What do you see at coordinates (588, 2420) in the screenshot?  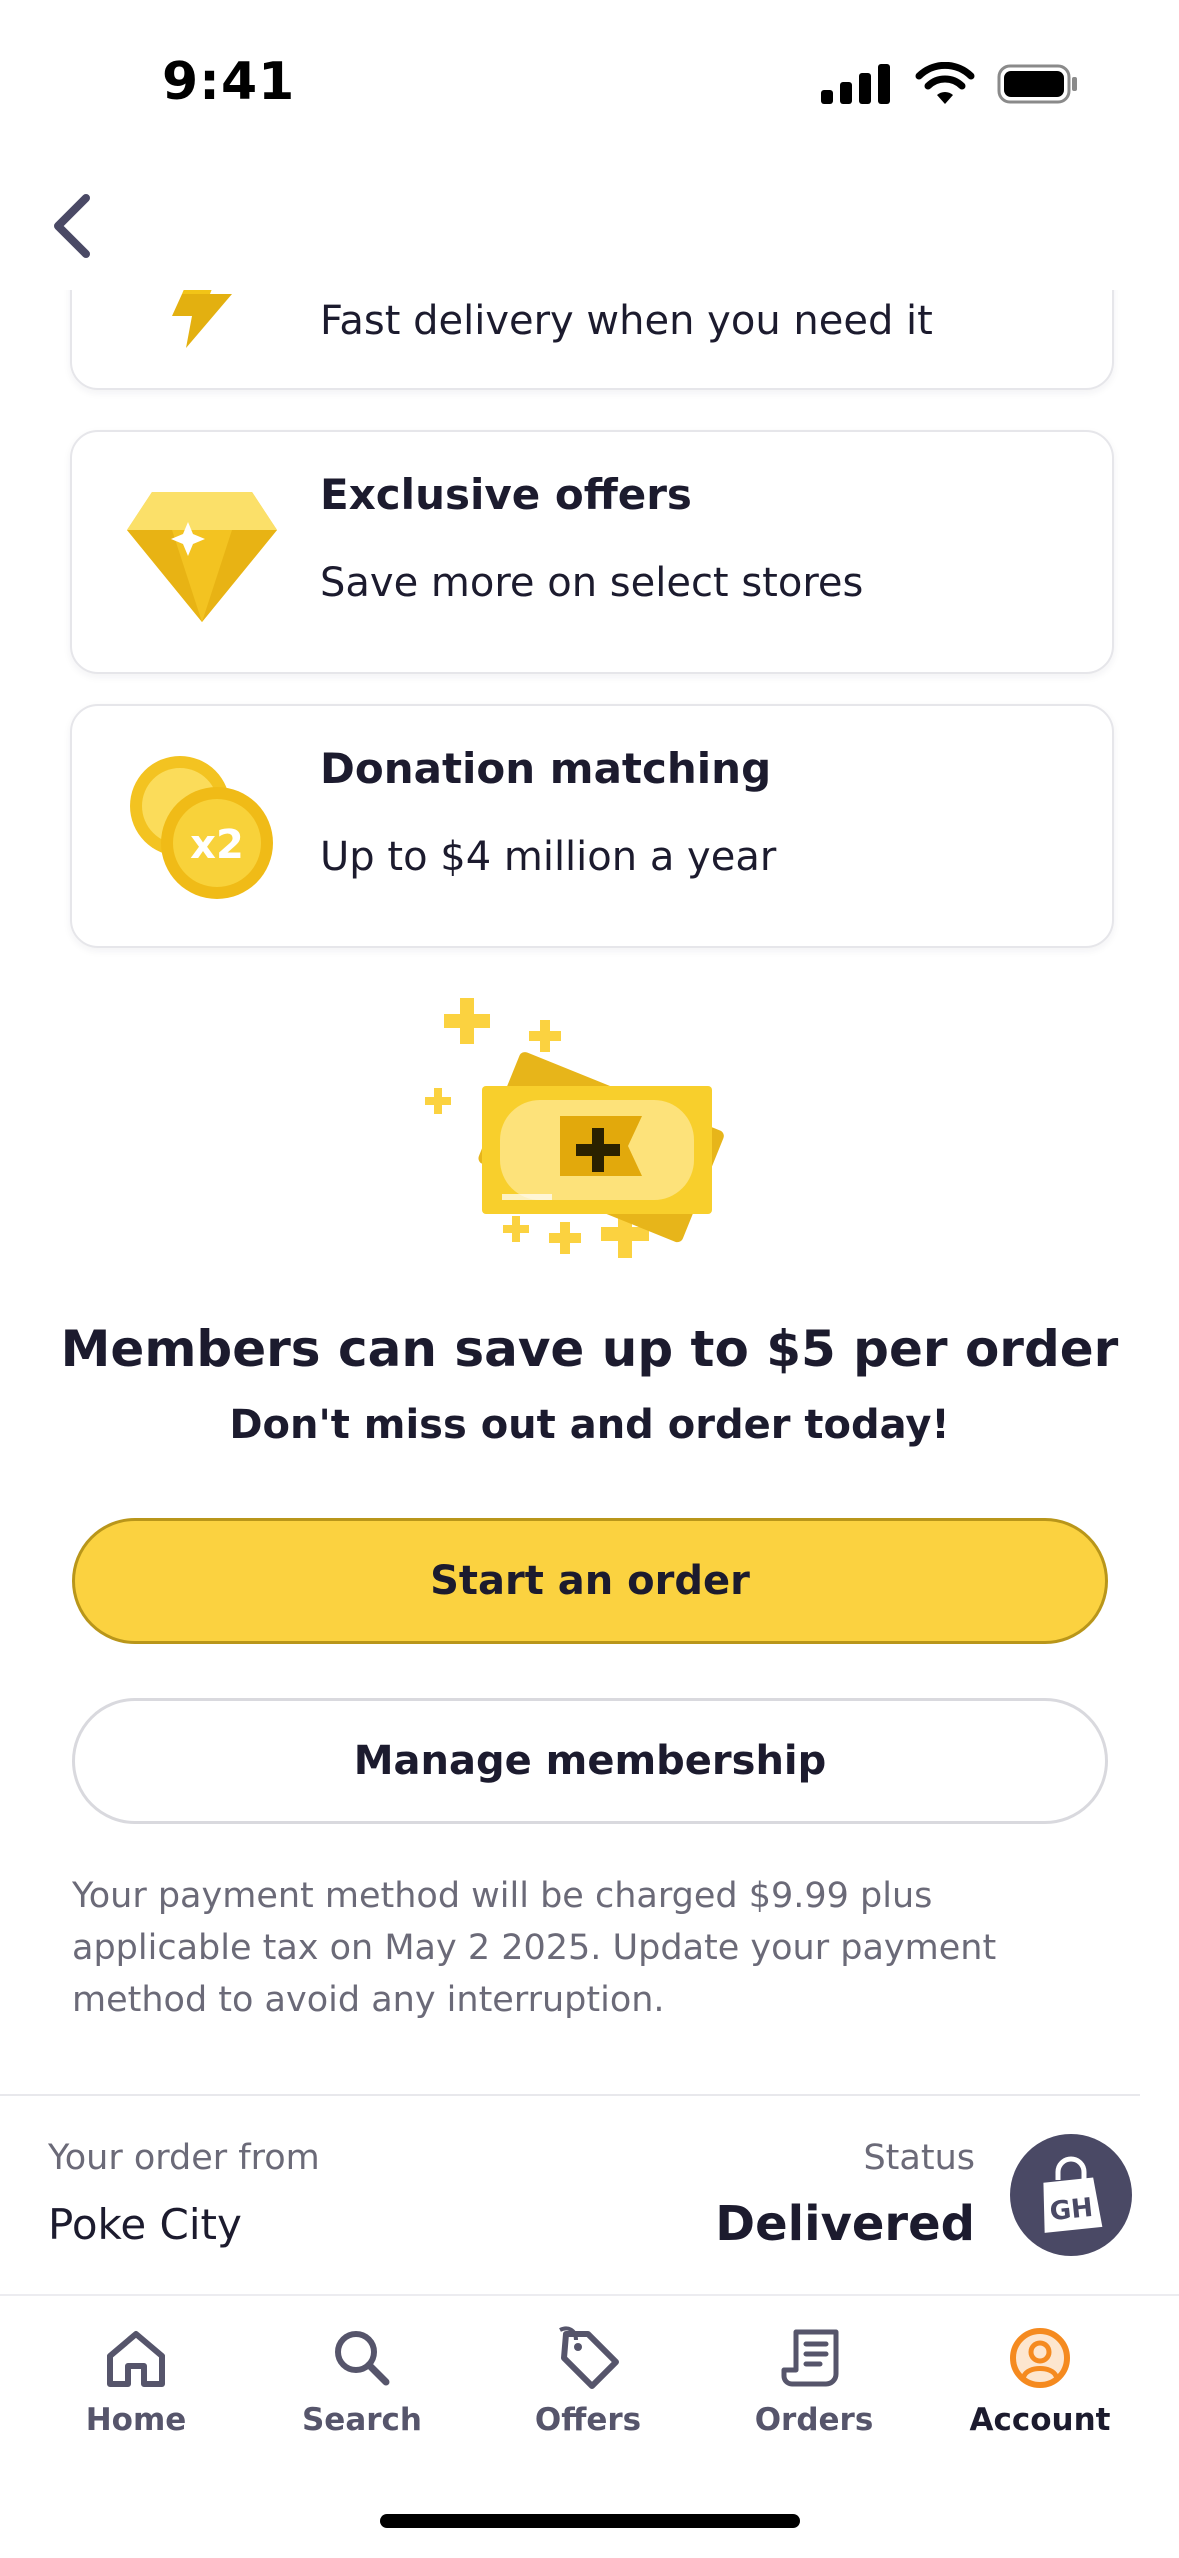 I see `tab-label: Offers` at bounding box center [588, 2420].